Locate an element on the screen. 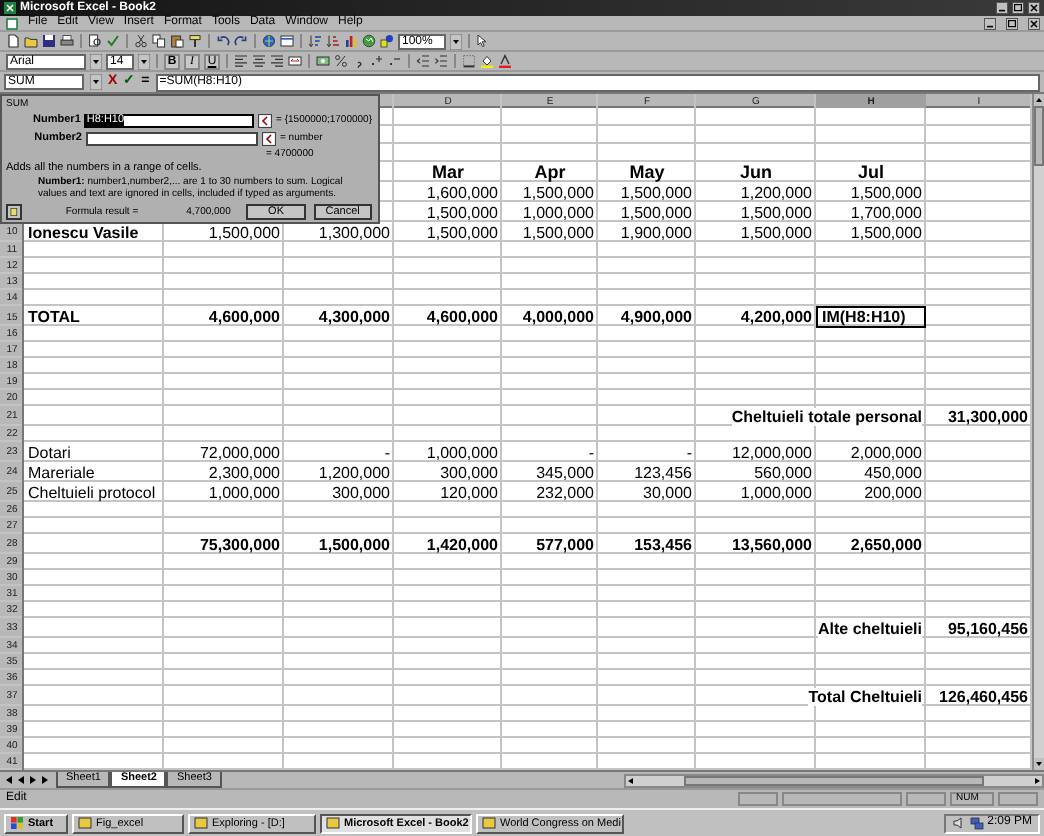 This screenshot has width=1044, height=836. align-left-icon is located at coordinates (241, 61).